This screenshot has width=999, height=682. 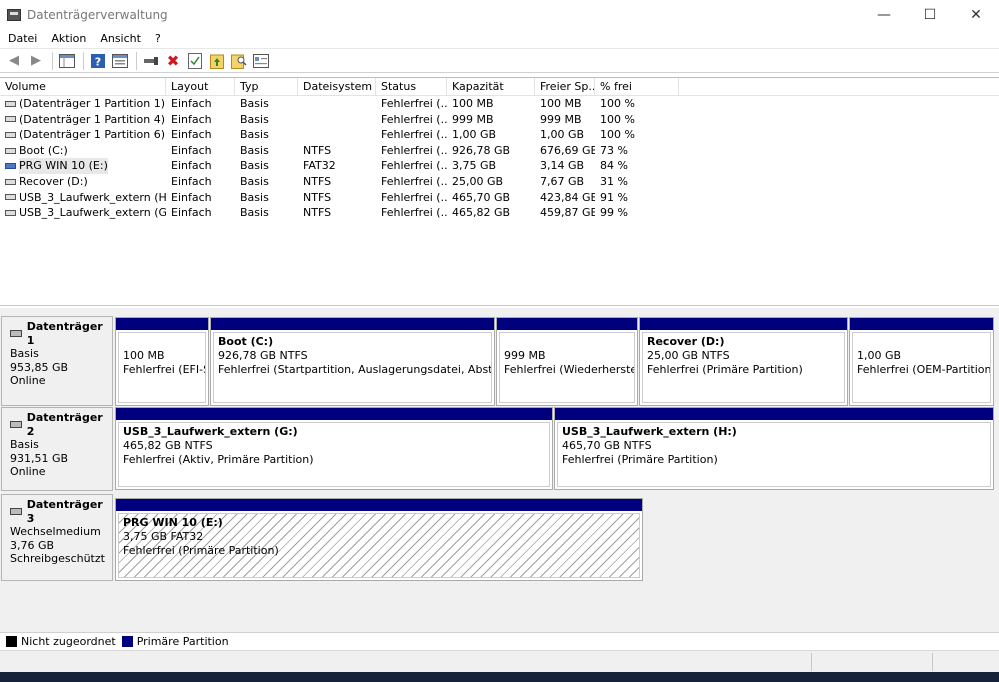 What do you see at coordinates (200, 86) in the screenshot?
I see `column-header-layout: Layout` at bounding box center [200, 86].